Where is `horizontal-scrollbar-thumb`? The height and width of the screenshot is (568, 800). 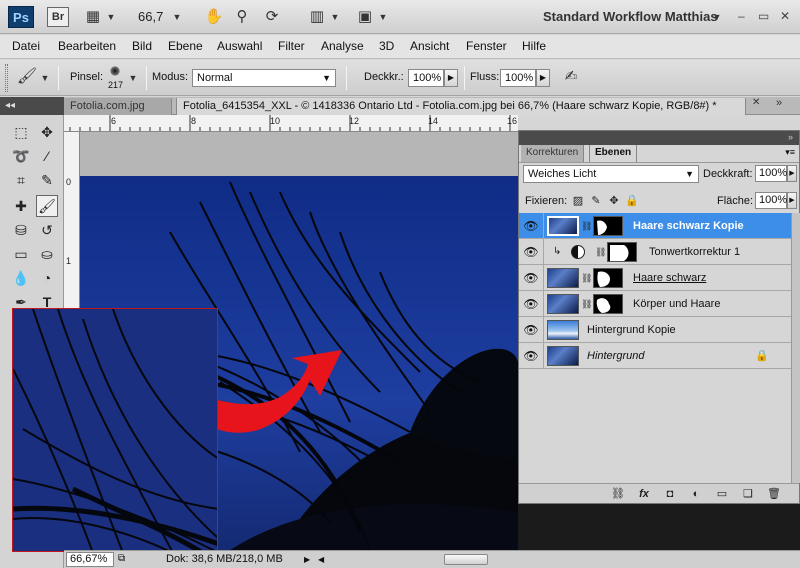
horizontal-scrollbar-thumb is located at coordinates (466, 559).